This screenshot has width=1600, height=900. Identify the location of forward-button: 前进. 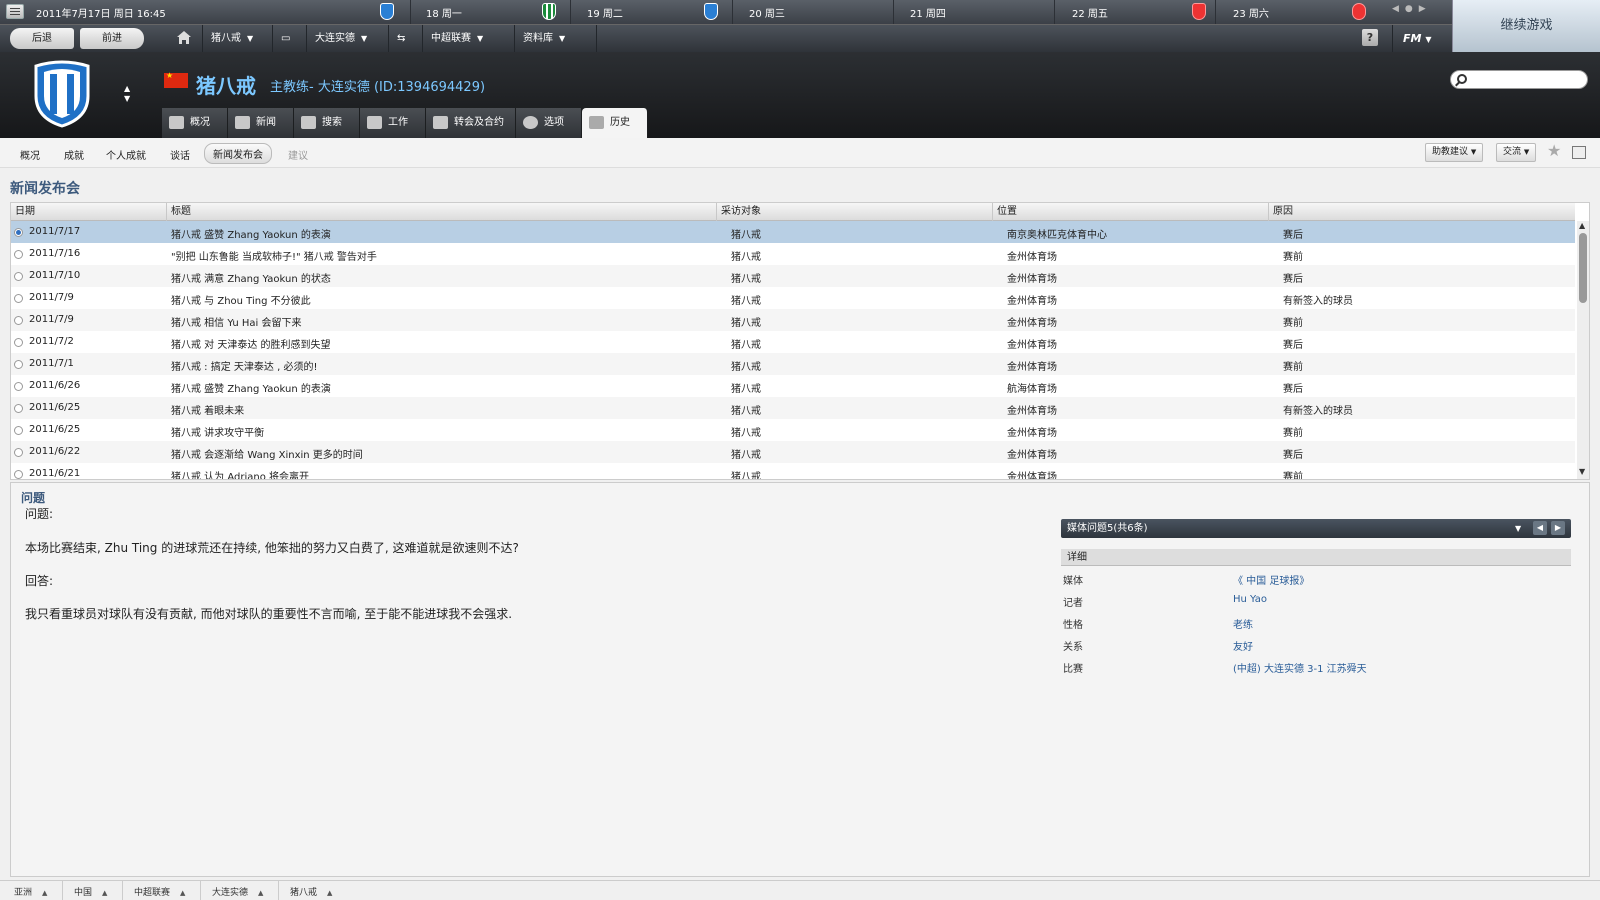
(112, 38).